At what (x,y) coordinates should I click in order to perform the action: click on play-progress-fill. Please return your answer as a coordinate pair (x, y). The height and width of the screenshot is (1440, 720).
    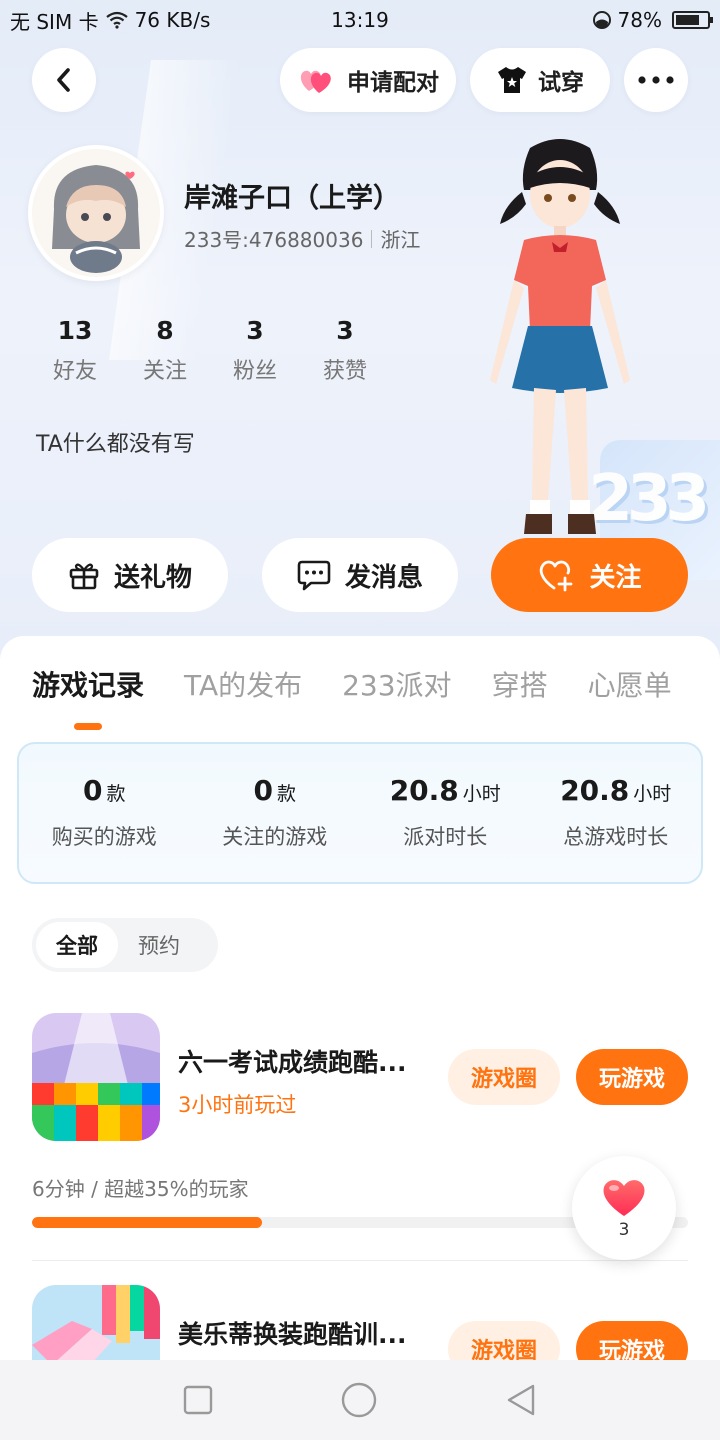
    Looking at the image, I should click on (147, 1222).